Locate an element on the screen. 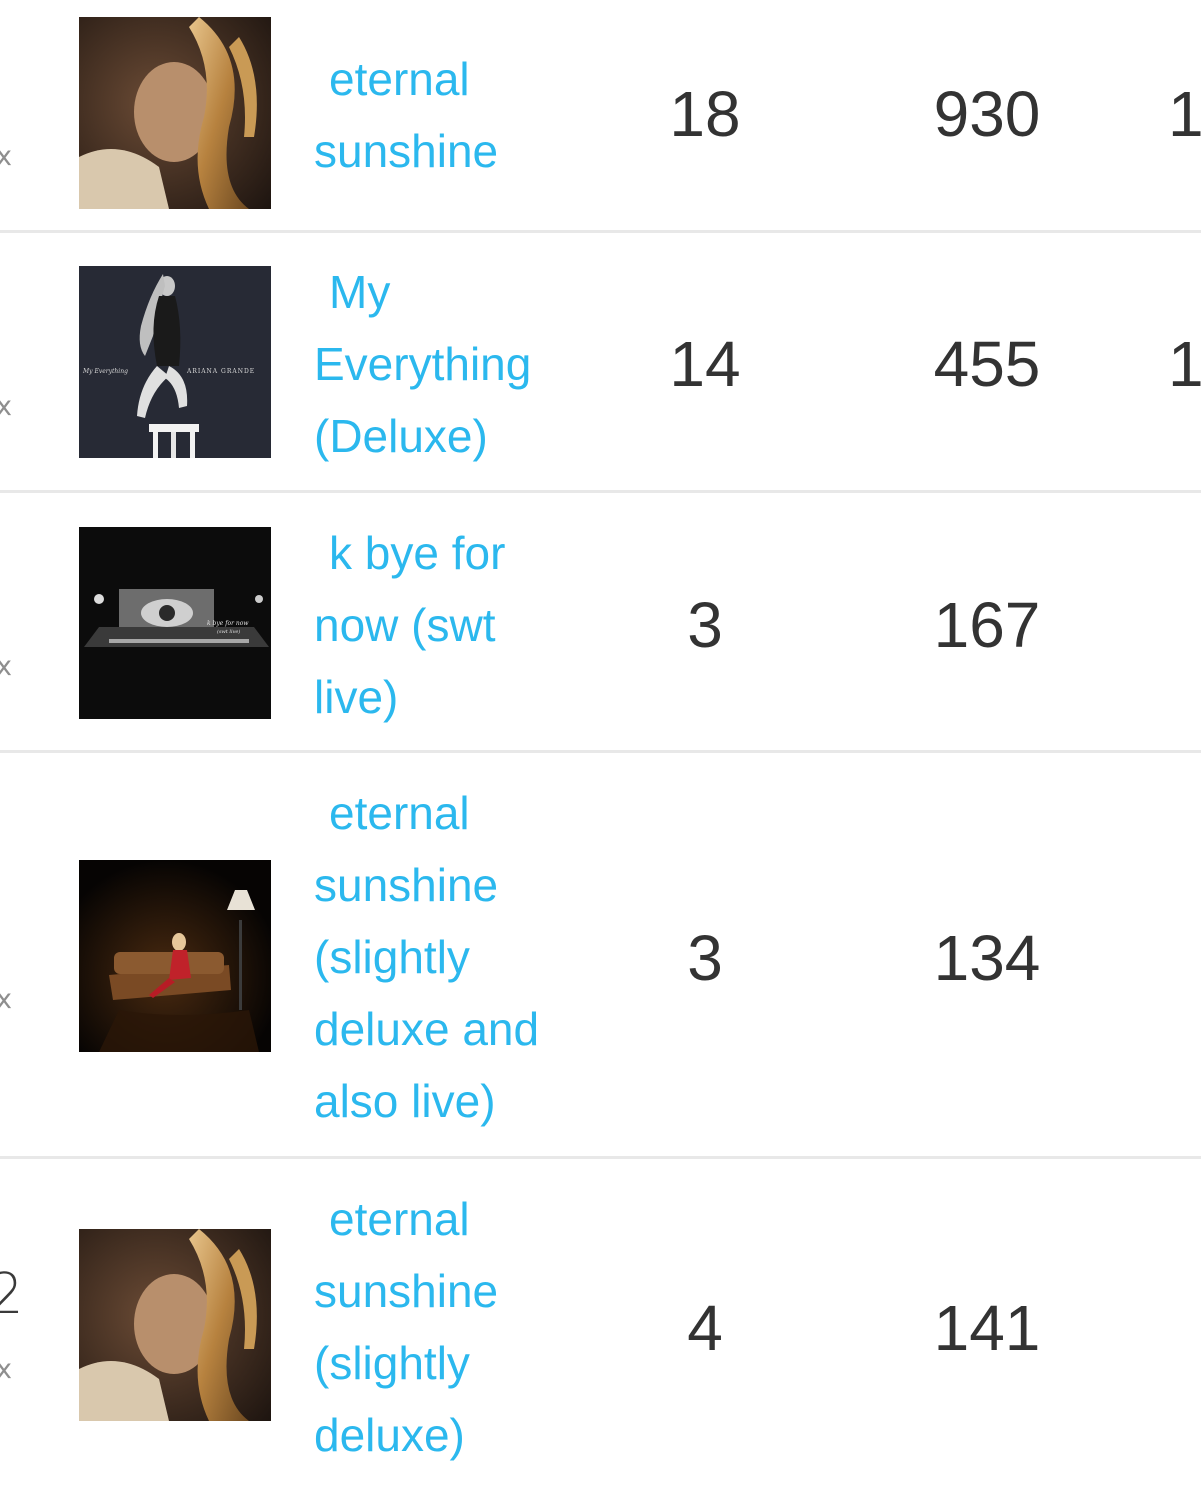 The width and height of the screenshot is (1201, 1489). eternal-sunshine-deluxe-cover-image is located at coordinates (175, 1325).